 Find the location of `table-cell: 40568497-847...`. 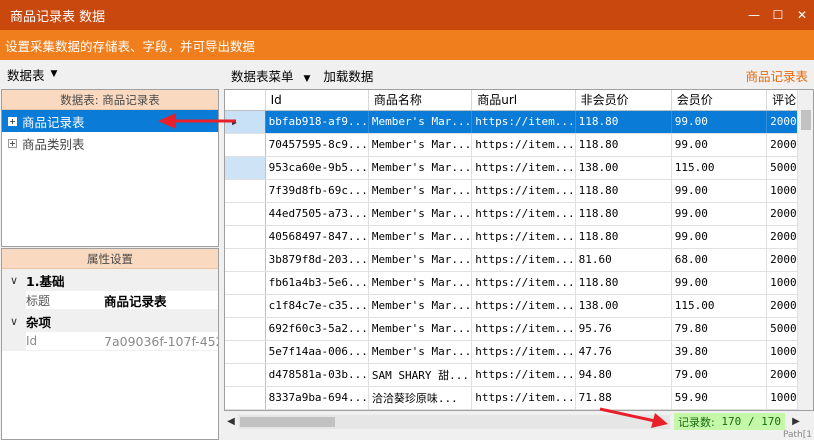

table-cell: 40568497-847... is located at coordinates (317, 237).